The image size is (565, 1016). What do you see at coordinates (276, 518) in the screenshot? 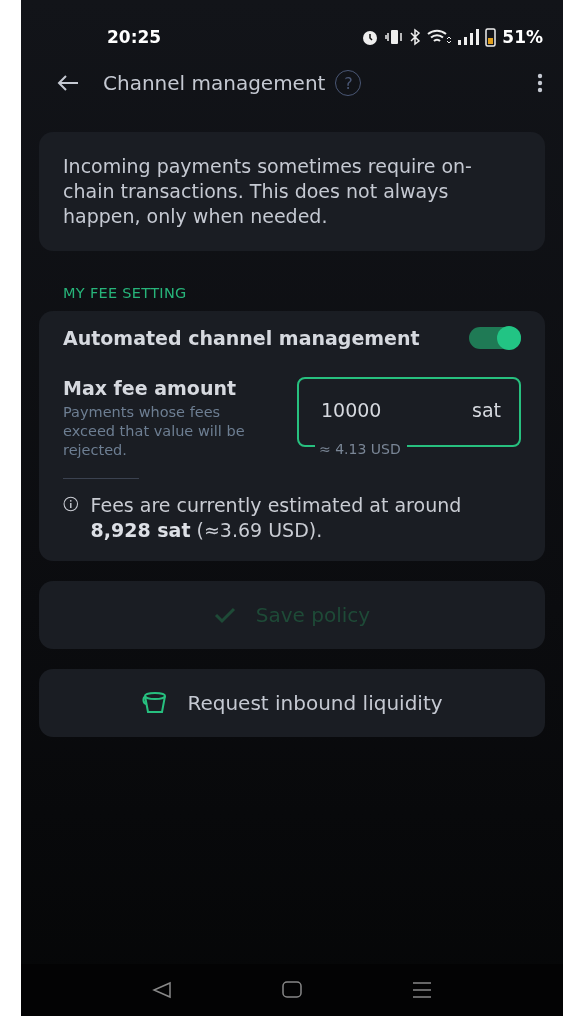
I see `fee-estimate-text: Fees are currently estimated at around 8,928 sat (≈3.69 USD).` at bounding box center [276, 518].